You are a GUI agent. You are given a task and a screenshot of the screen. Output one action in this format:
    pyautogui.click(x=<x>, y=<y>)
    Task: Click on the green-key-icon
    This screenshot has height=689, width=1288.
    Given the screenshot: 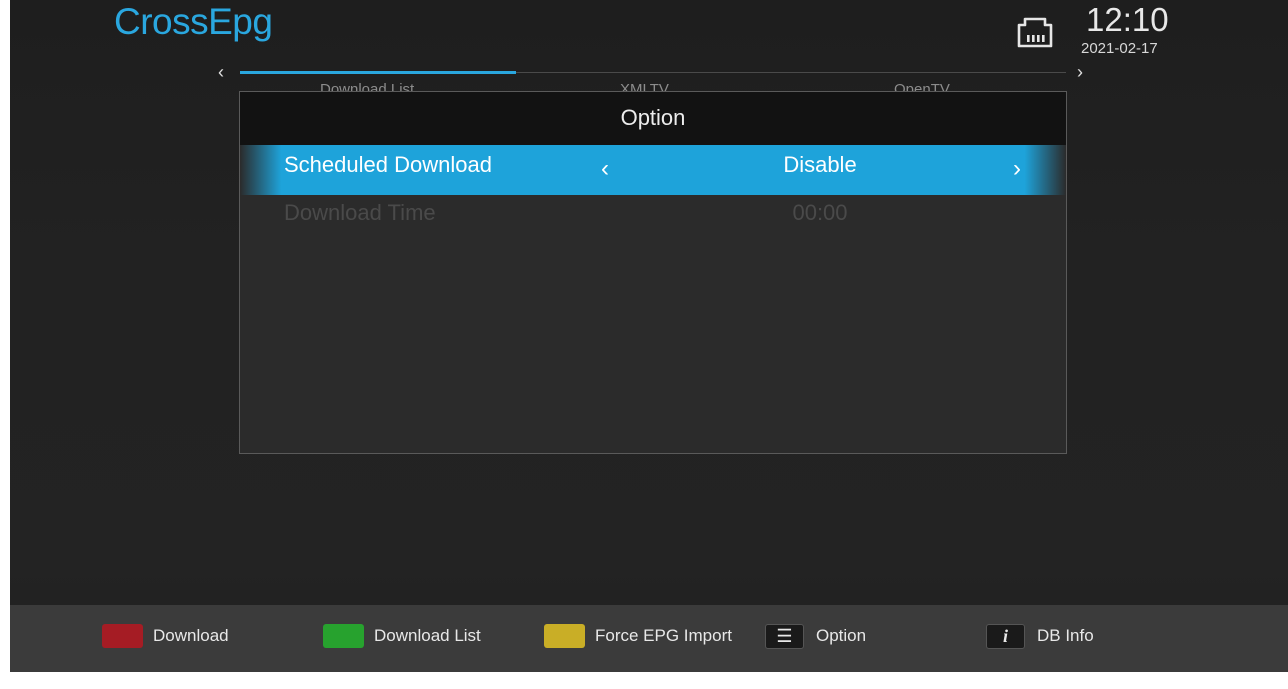 What is the action you would take?
    pyautogui.click(x=343, y=636)
    